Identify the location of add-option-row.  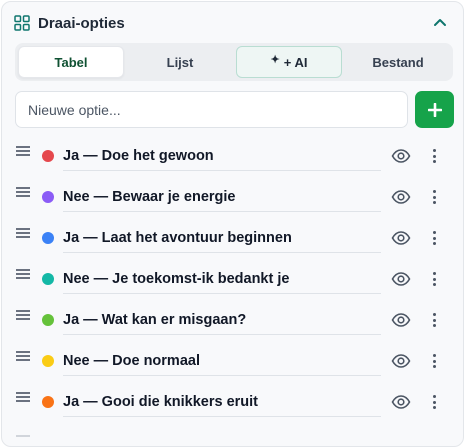
(235, 109).